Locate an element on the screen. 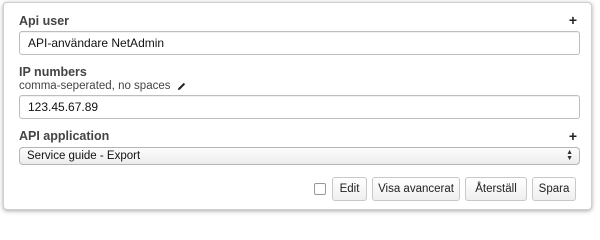 This screenshot has width=600, height=240. add-api-user-icon: + is located at coordinates (573, 20).